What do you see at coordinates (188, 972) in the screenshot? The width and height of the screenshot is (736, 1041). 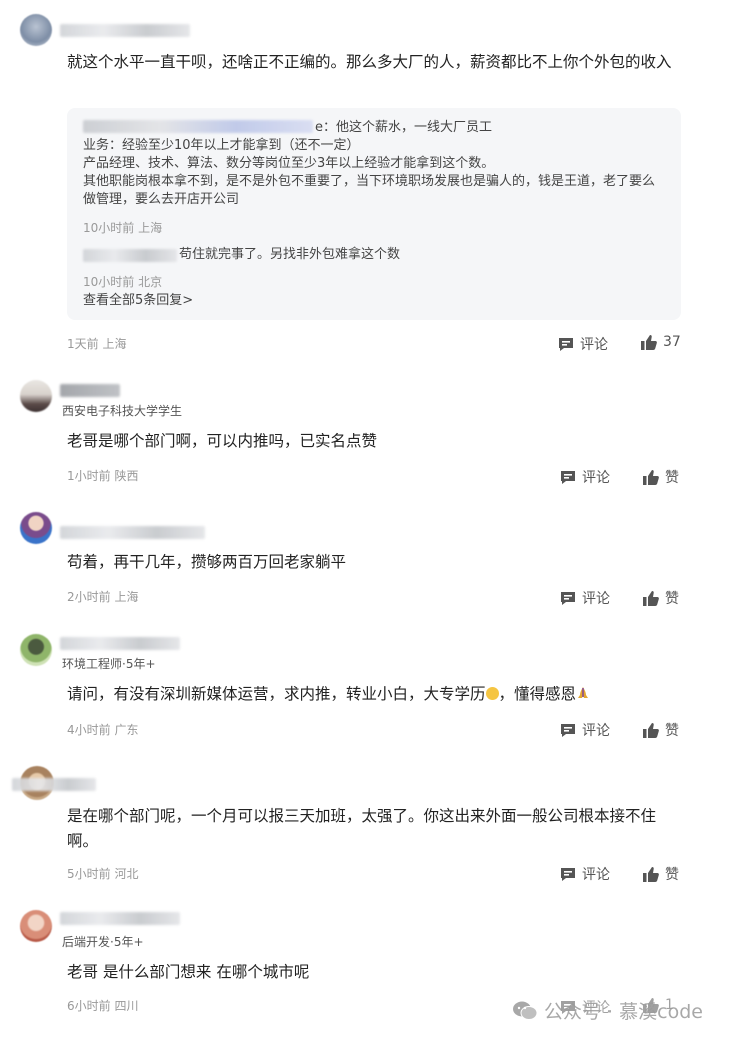 I see `comment-content: 老哥 是什么部门想来 在哪个城市呢` at bounding box center [188, 972].